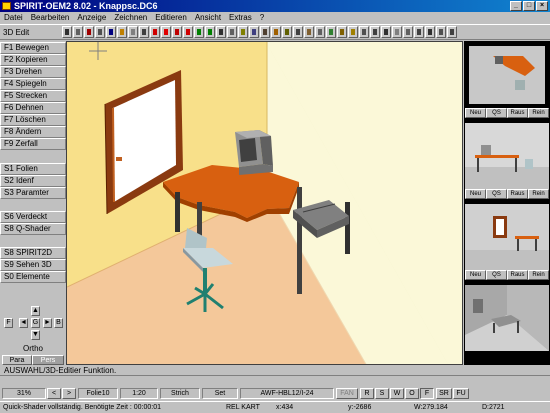 The image size is (550, 413). I want to click on prev-folie-button: <, so click(54, 393).